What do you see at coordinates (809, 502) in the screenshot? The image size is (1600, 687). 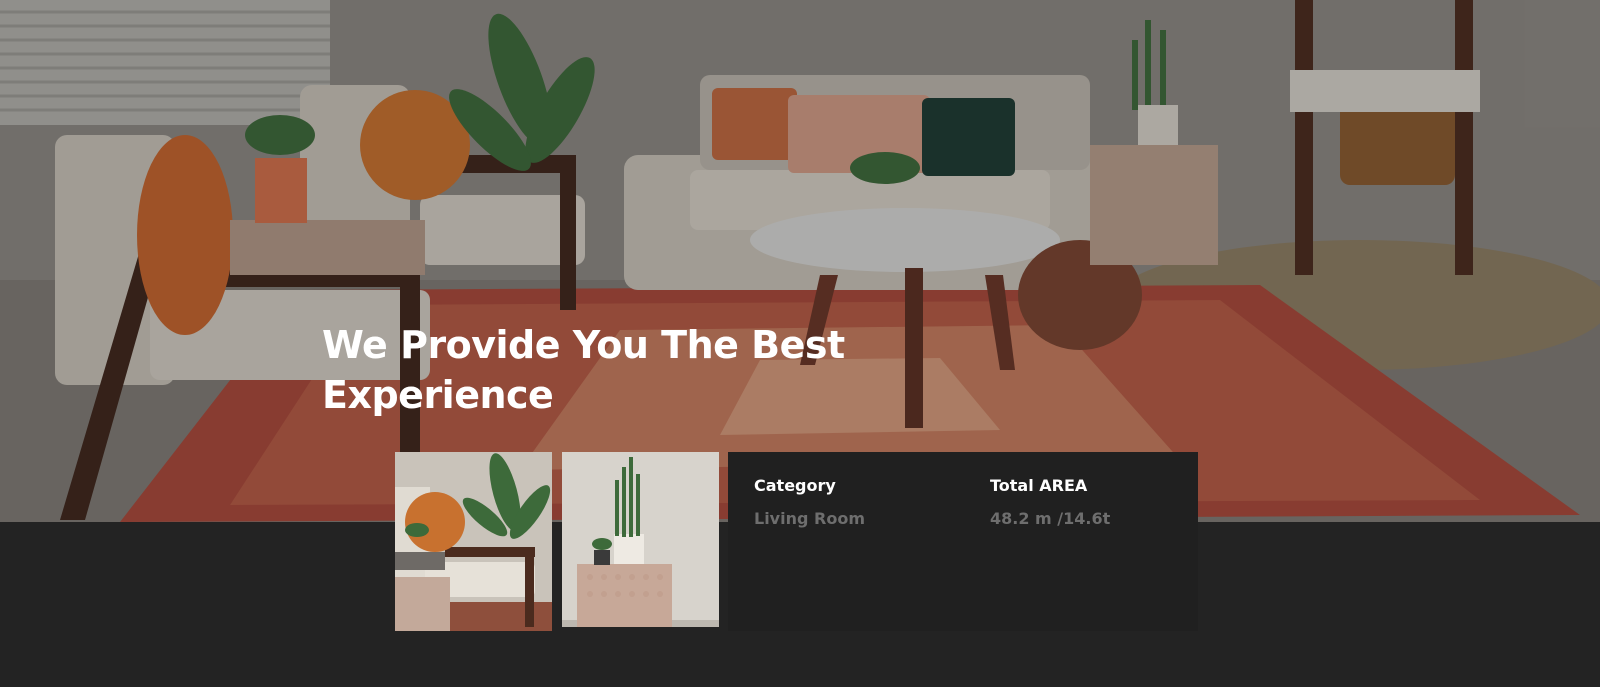 I see `category-detail: Category Living Room` at bounding box center [809, 502].